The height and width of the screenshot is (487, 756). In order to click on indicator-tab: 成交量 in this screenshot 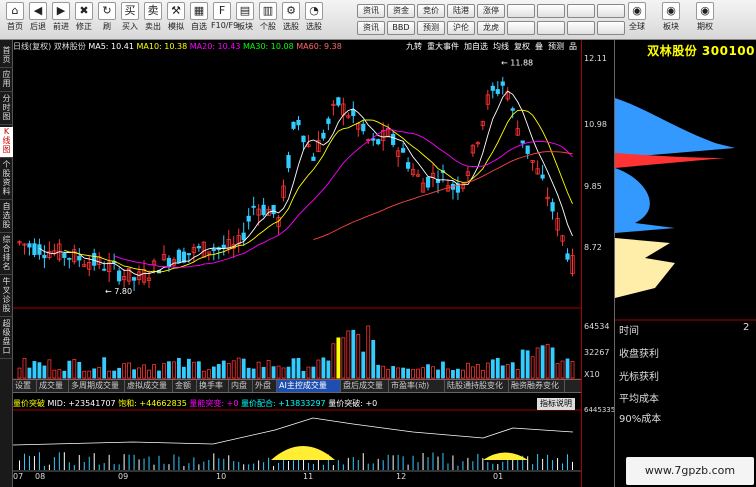, I will do `click(53, 386)`.